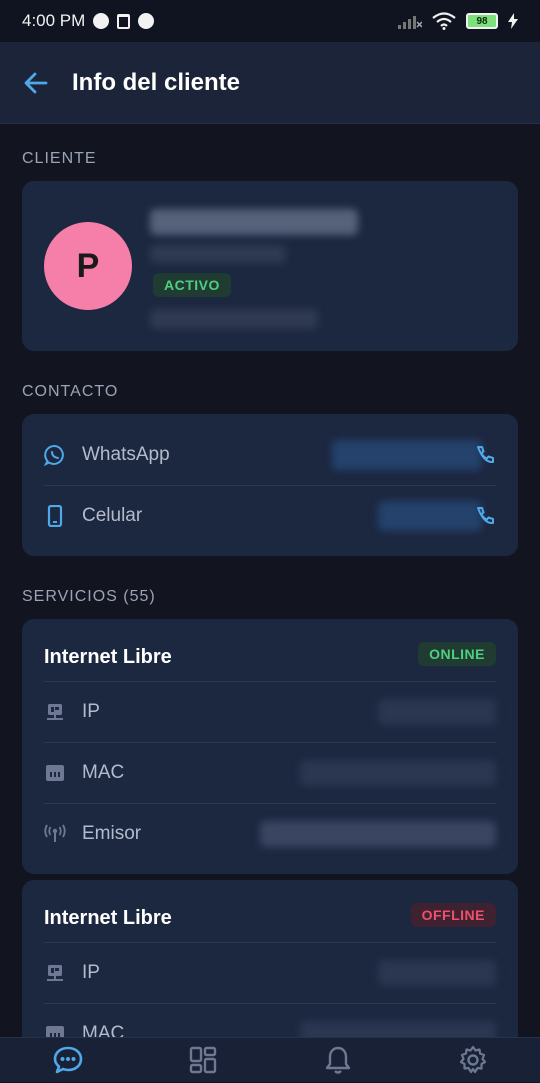  I want to click on wifi-icon, so click(444, 21).